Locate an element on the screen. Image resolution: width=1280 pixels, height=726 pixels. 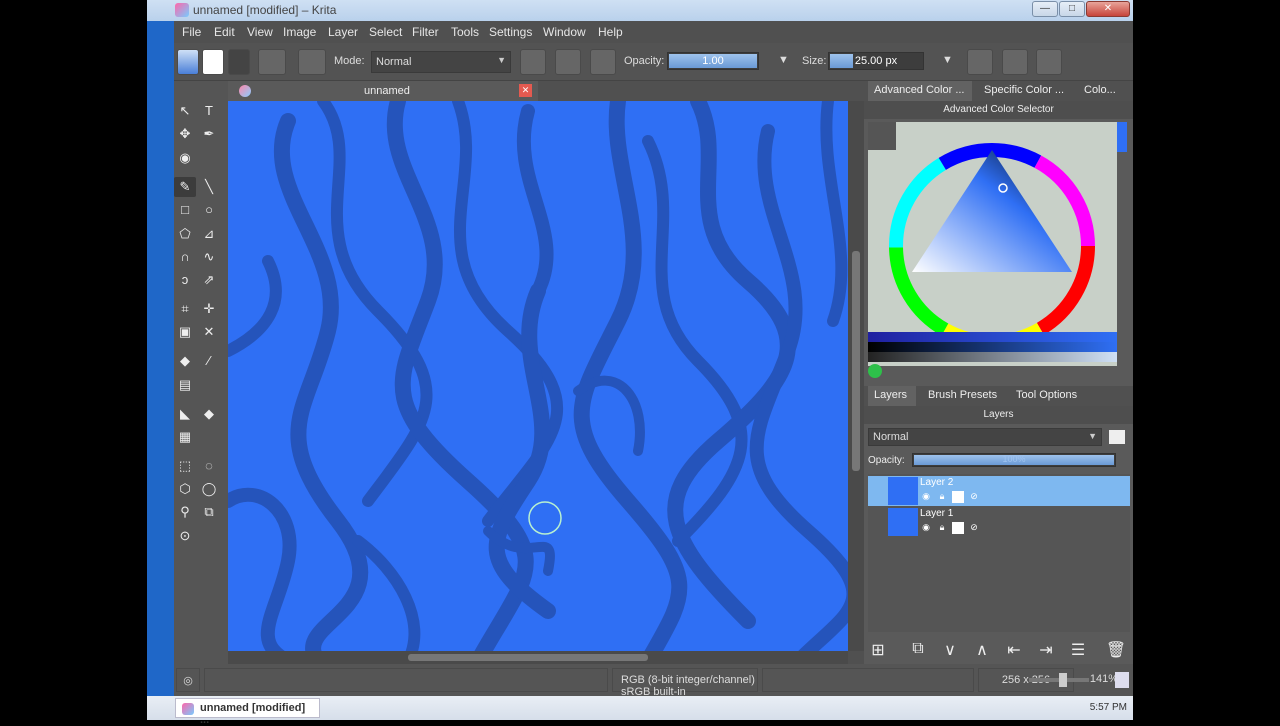
horizontal-scroll-thumb is located at coordinates (528, 657).